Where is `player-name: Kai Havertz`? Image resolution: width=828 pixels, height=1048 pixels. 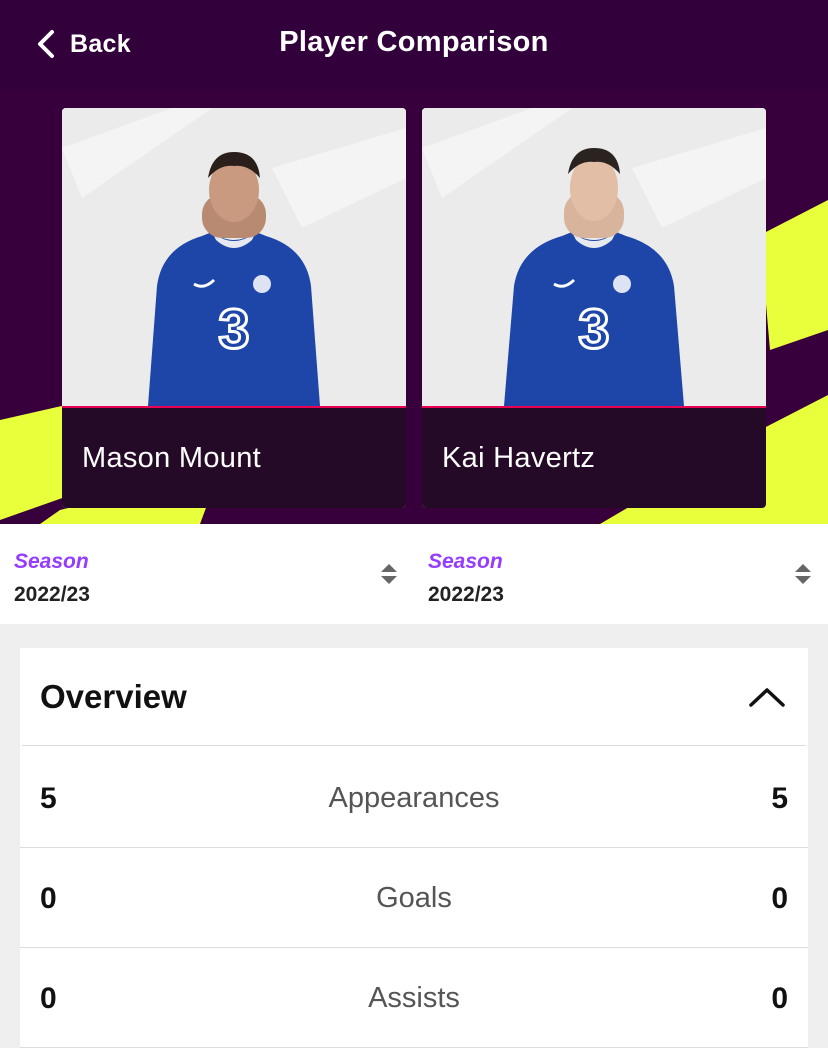
player-name: Kai Havertz is located at coordinates (519, 458).